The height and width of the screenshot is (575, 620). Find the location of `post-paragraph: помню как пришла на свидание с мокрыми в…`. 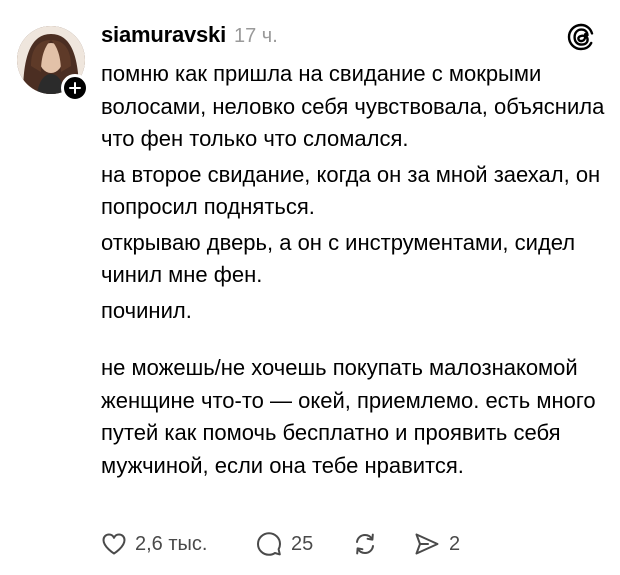

post-paragraph: помню как пришла на свидание с мокрыми в… is located at coordinates (353, 106).